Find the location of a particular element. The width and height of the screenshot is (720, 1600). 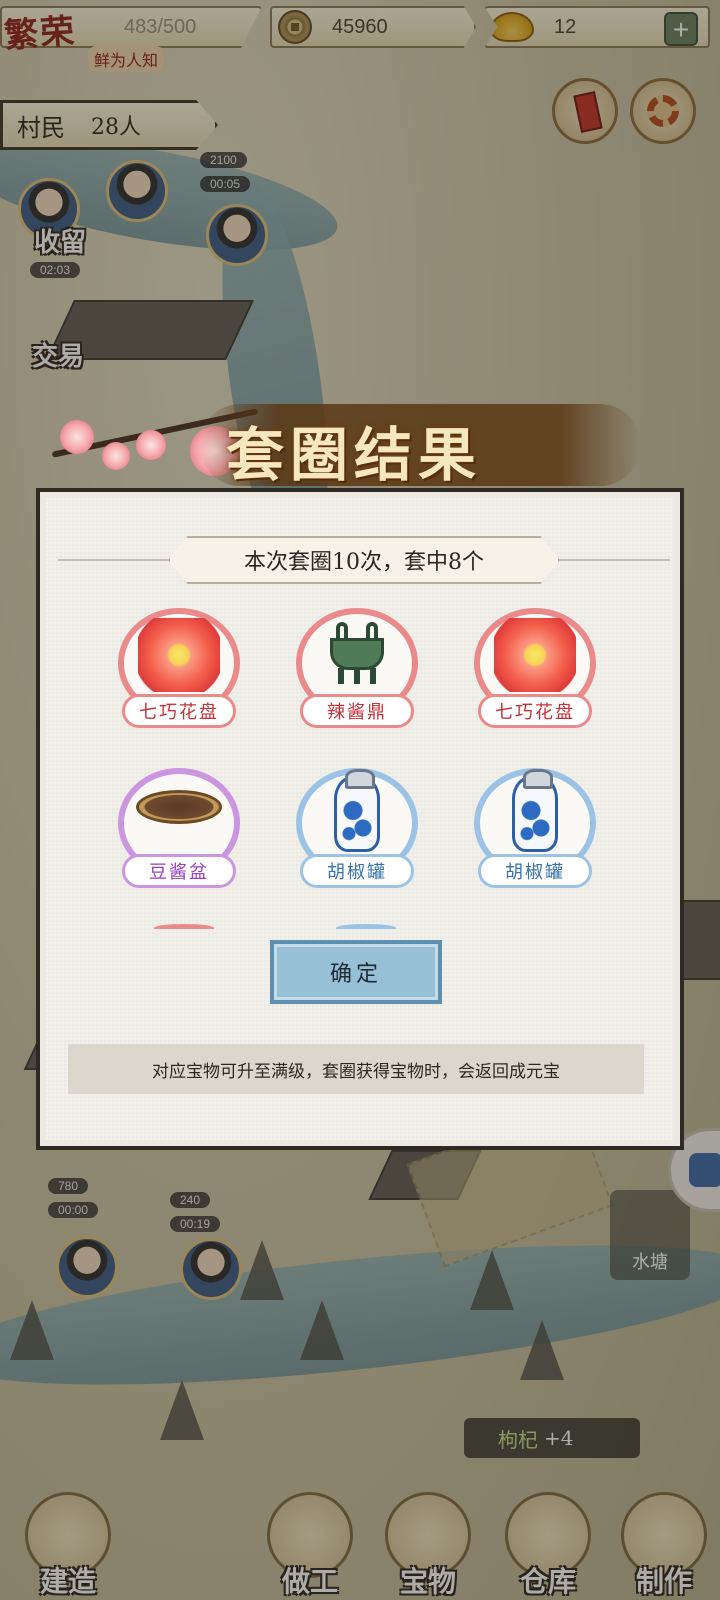

bean-paste-basin-icon is located at coordinates (179, 816).